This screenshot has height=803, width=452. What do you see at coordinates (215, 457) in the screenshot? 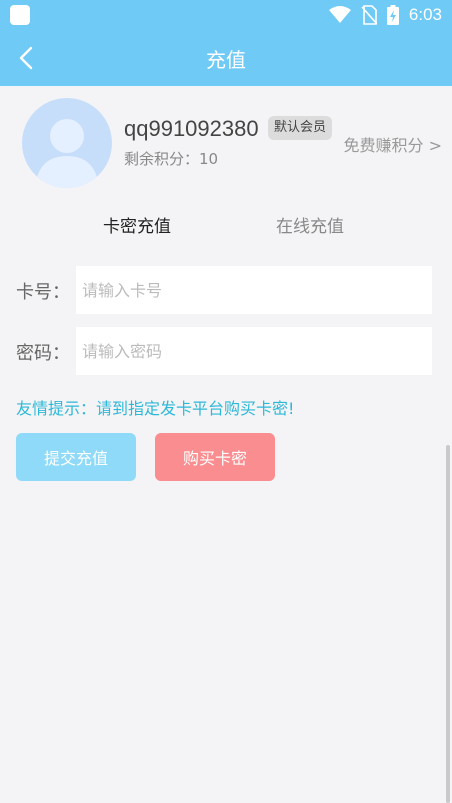
I see `buy-card-button: 购买卡密` at bounding box center [215, 457].